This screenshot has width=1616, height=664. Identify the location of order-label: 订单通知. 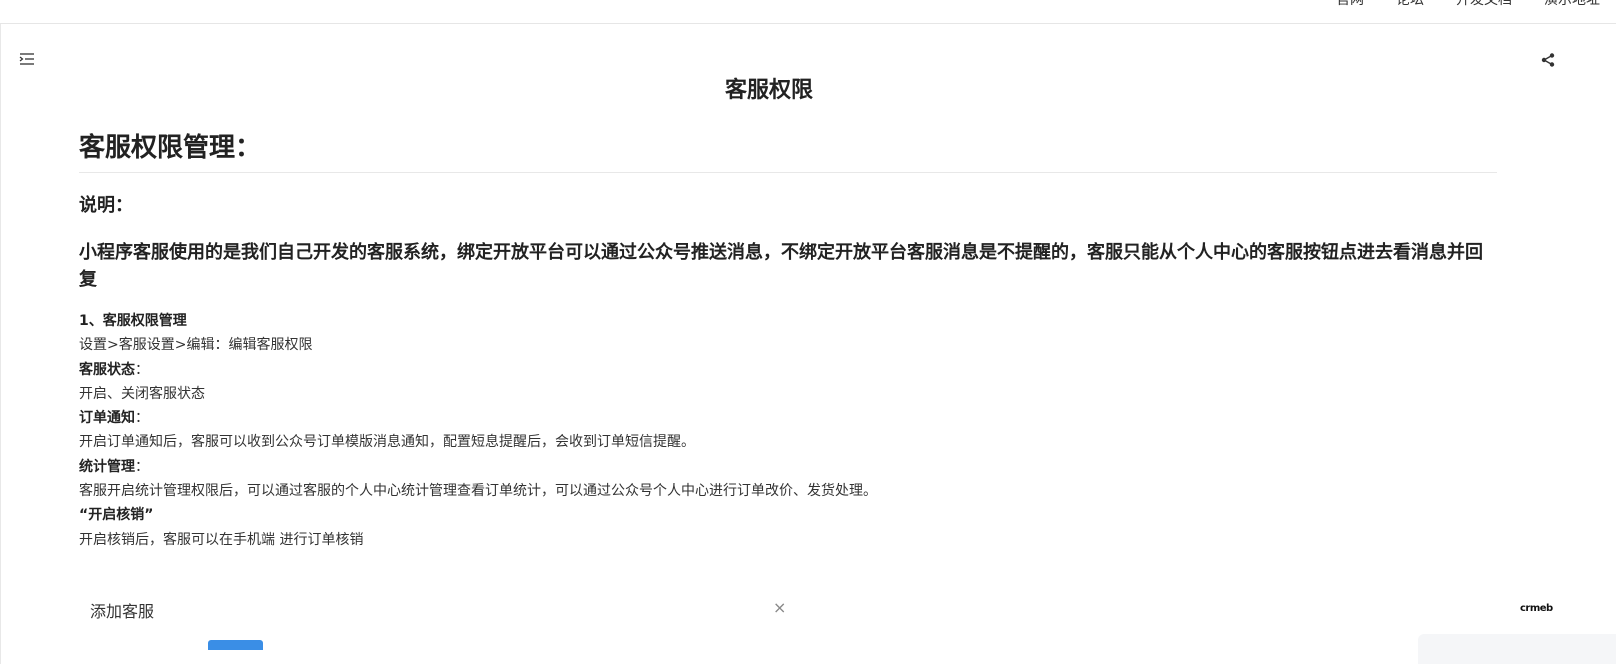
(107, 418).